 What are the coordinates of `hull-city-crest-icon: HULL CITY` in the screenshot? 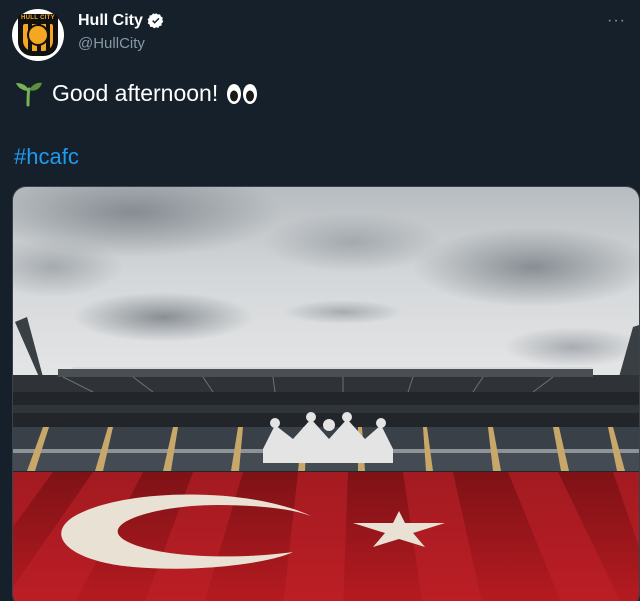 It's located at (38, 35).